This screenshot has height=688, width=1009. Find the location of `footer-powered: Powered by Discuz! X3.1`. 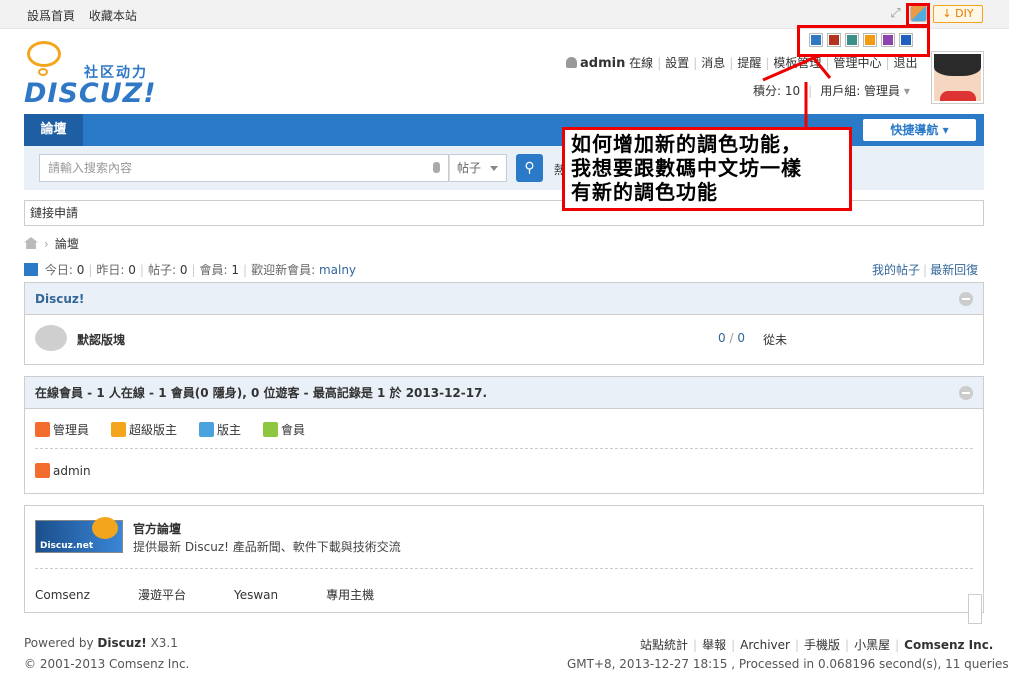

footer-powered: Powered by Discuz! X3.1 is located at coordinates (101, 643).